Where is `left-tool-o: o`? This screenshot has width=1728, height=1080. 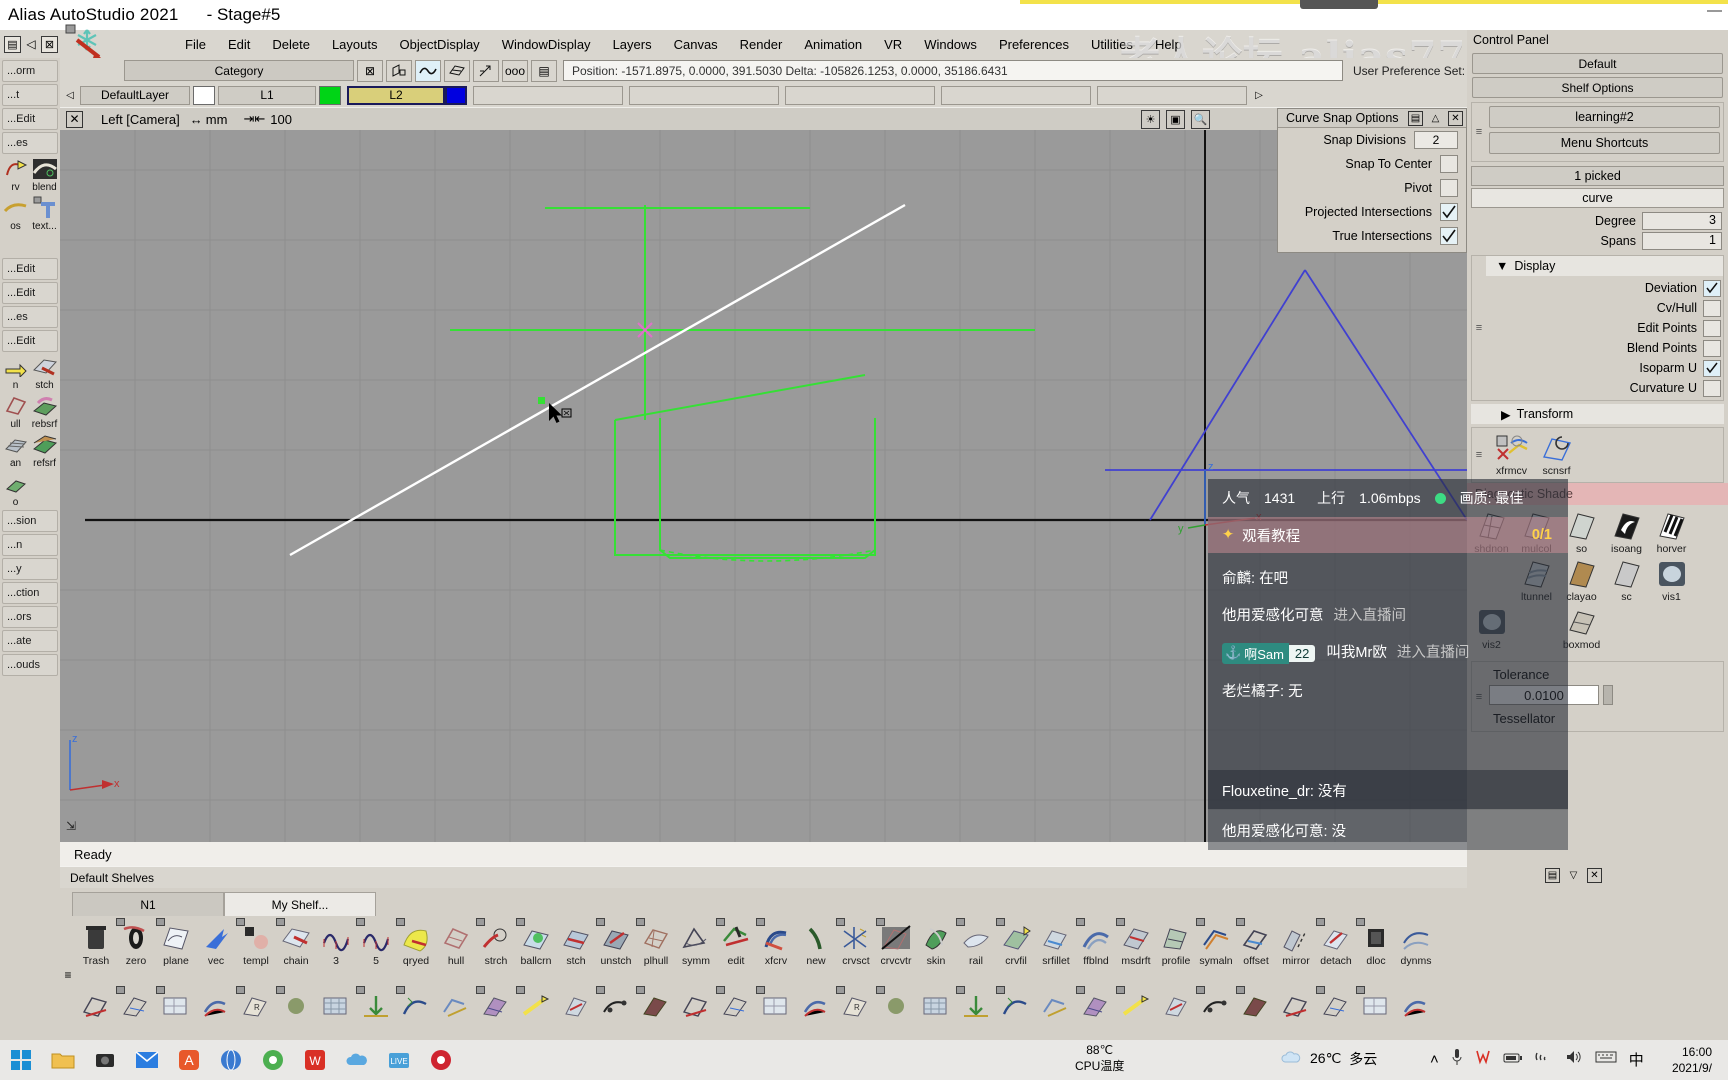
left-tool-o: o is located at coordinates (15, 489).